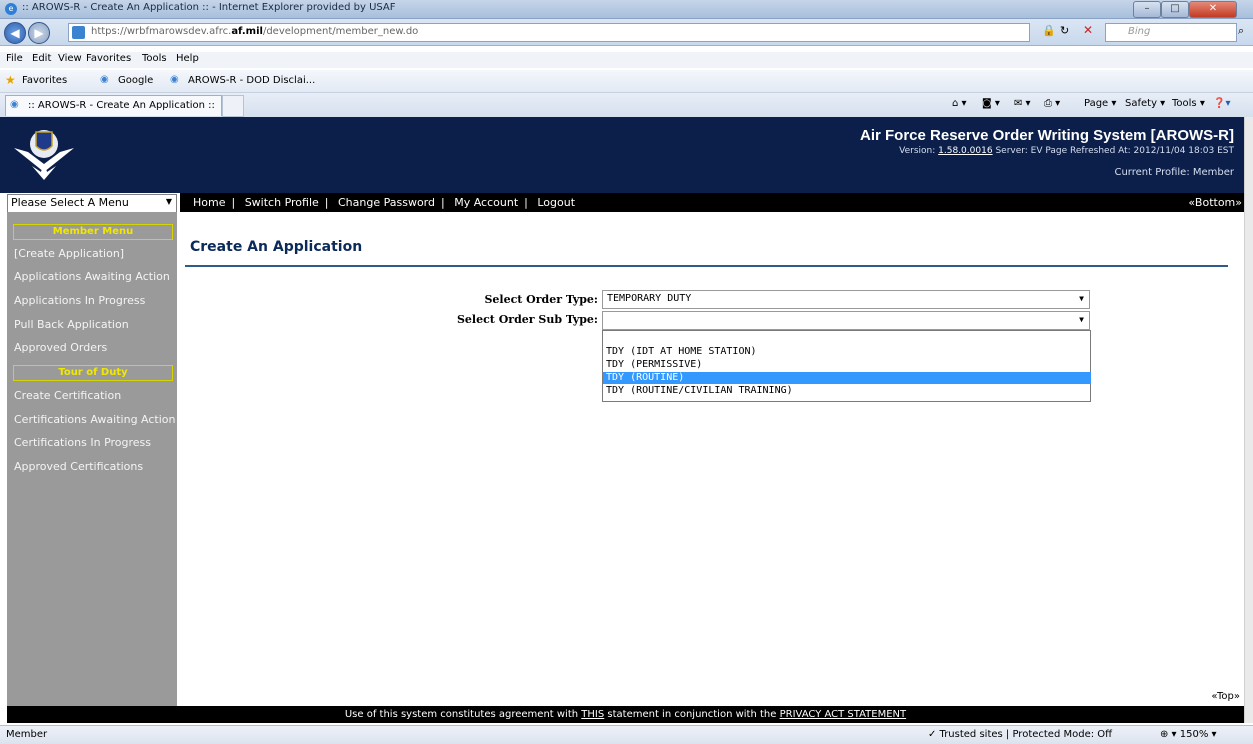  I want to click on browser-tab: ◉ :: AROWS-R - Create An Application ::, so click(113, 105).